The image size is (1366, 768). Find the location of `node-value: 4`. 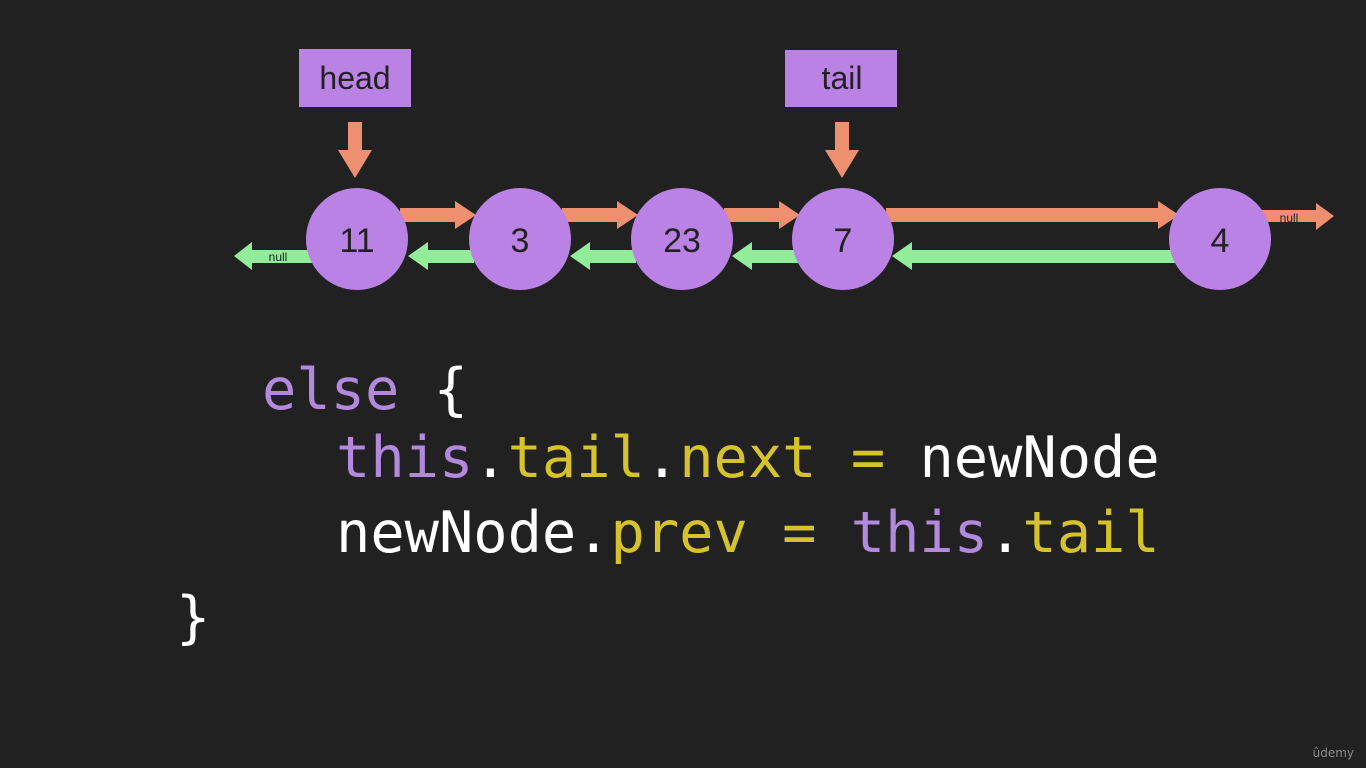

node-value: 4 is located at coordinates (1220, 241).